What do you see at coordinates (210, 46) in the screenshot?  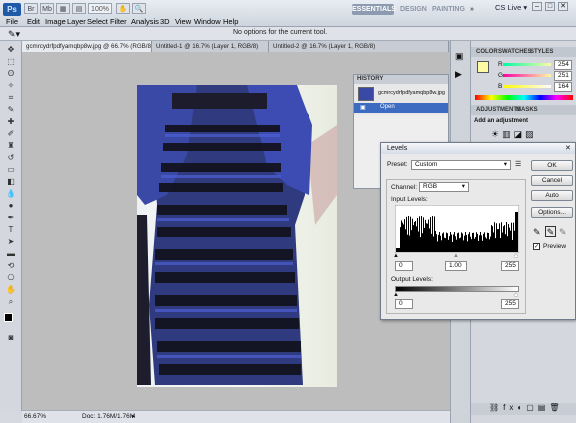 I see `tab-untitled-1: Untitled-1 @ 16.7% (Layer 1, RGB/8)` at bounding box center [210, 46].